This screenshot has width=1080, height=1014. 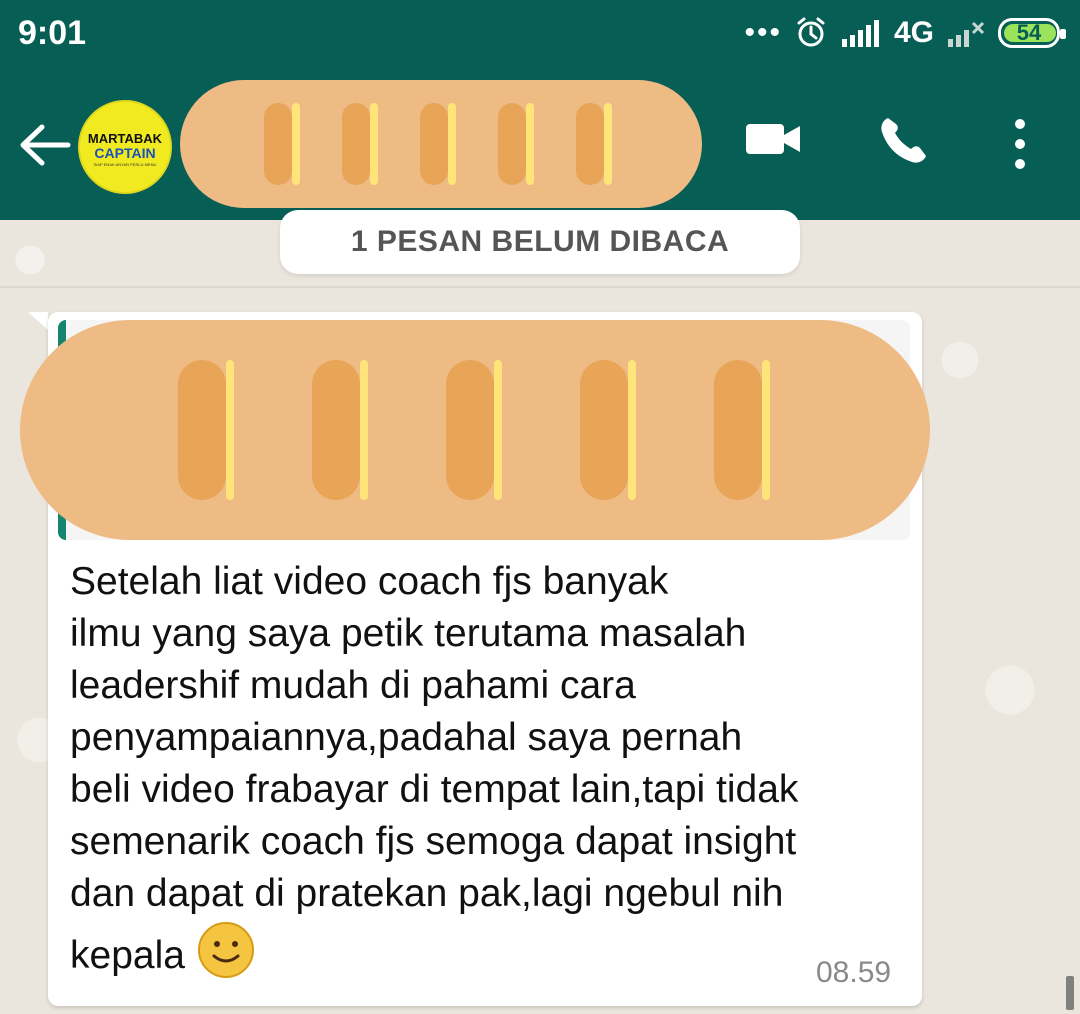 I want to click on message-line-8-text: kepala, so click(x=127, y=955).